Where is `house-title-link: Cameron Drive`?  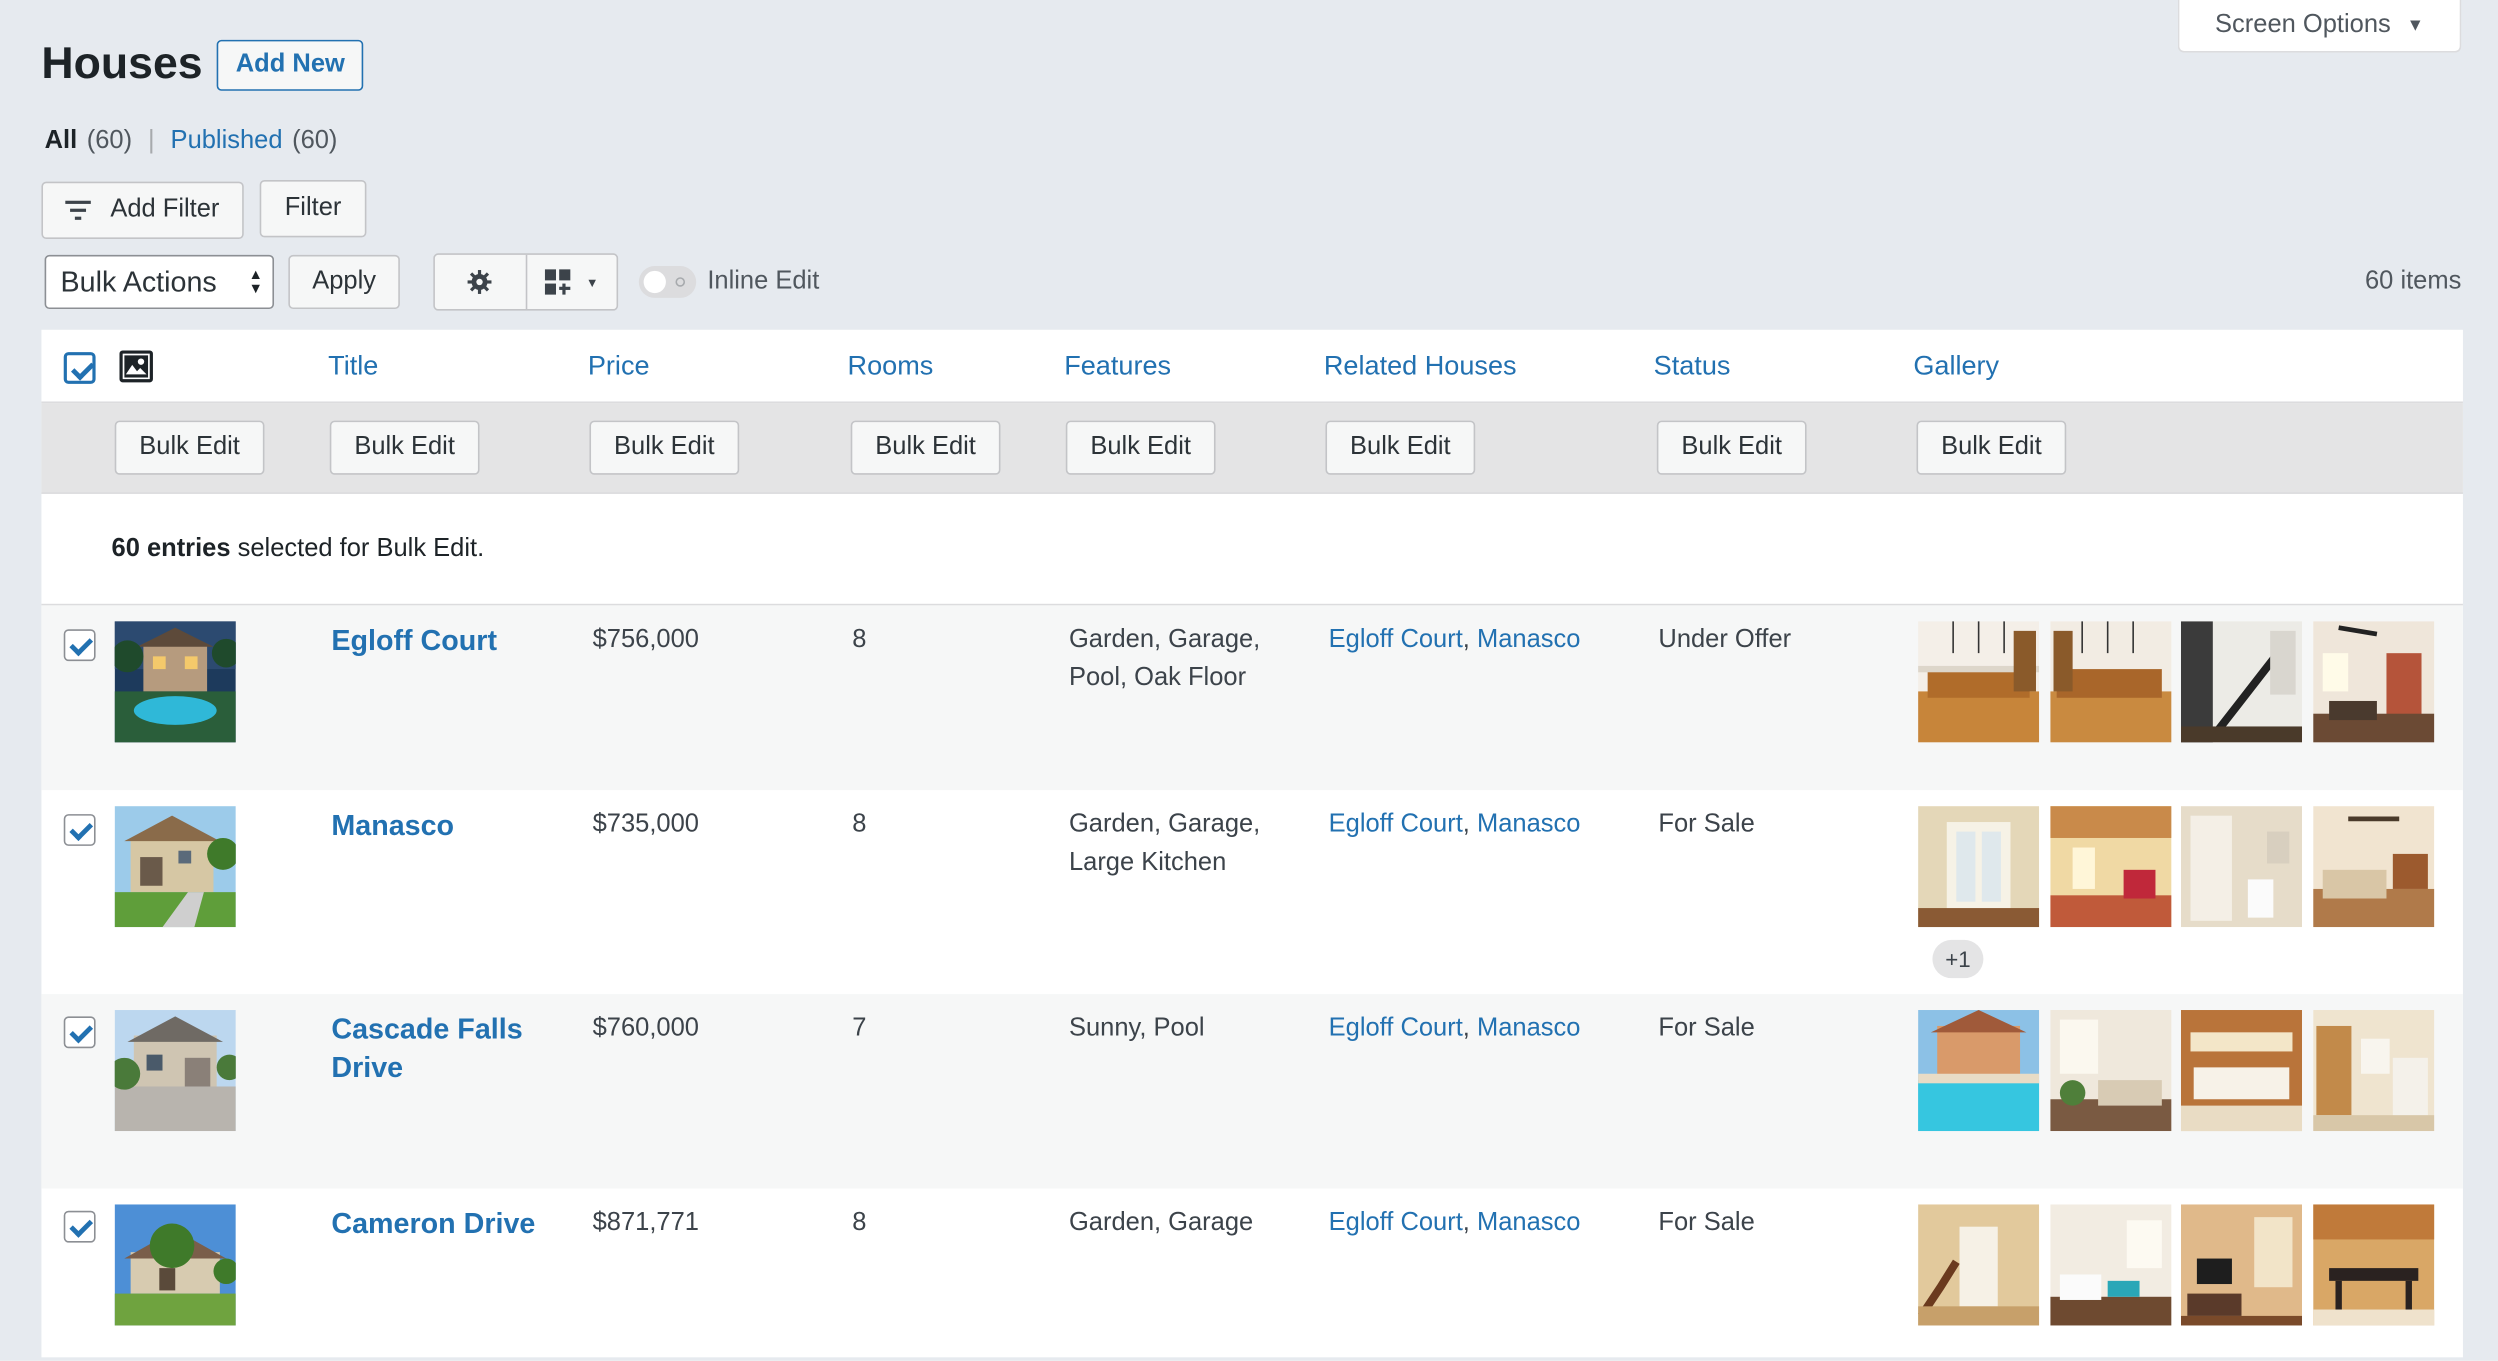 house-title-link: Cameron Drive is located at coordinates (433, 1223).